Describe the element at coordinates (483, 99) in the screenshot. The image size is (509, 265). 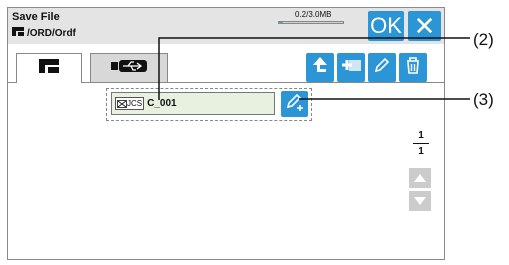
I see `callout-3: (3)` at that location.